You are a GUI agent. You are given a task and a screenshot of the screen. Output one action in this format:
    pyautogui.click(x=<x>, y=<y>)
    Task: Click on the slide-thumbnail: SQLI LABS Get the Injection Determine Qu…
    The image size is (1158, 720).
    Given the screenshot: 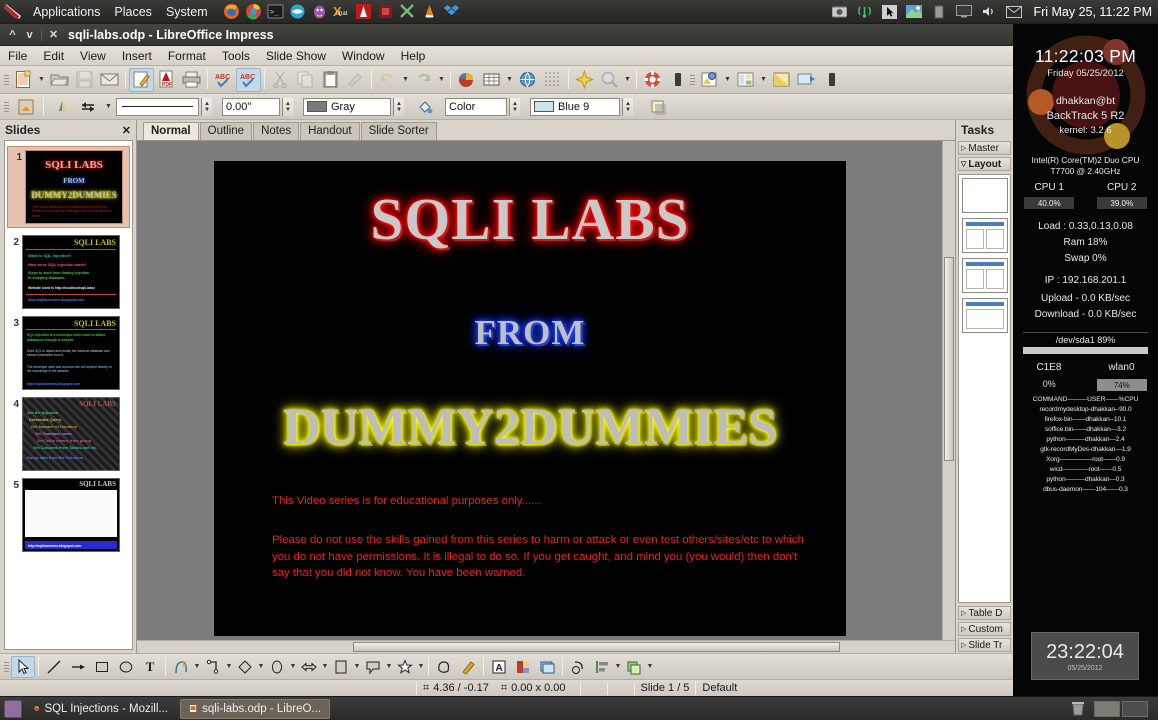 What is the action you would take?
    pyautogui.click(x=71, y=434)
    